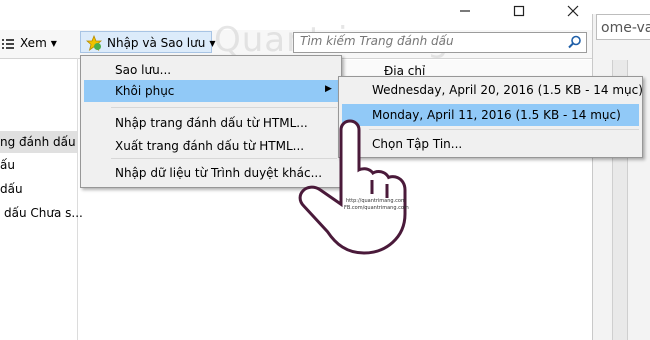  What do you see at coordinates (377, 41) in the screenshot?
I see `search-placeholder: Tìm kiếm Trang đánh dấu` at bounding box center [377, 41].